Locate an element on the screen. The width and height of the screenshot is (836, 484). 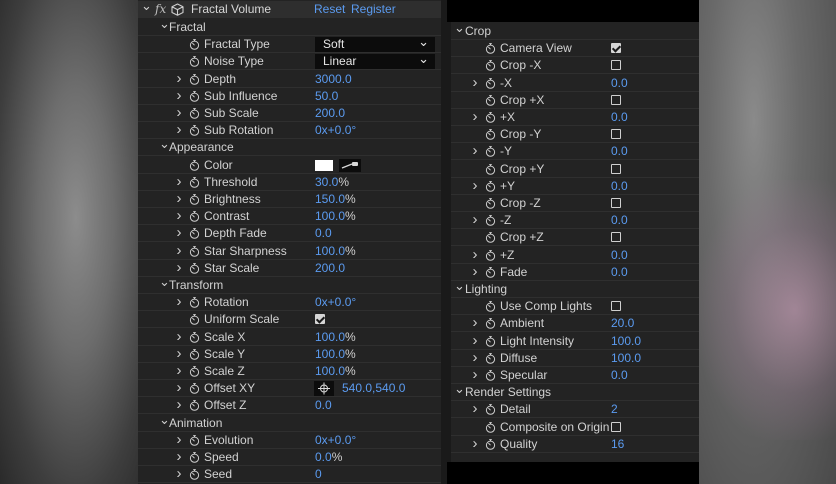
value-number: 2 is located at coordinates (614, 409).